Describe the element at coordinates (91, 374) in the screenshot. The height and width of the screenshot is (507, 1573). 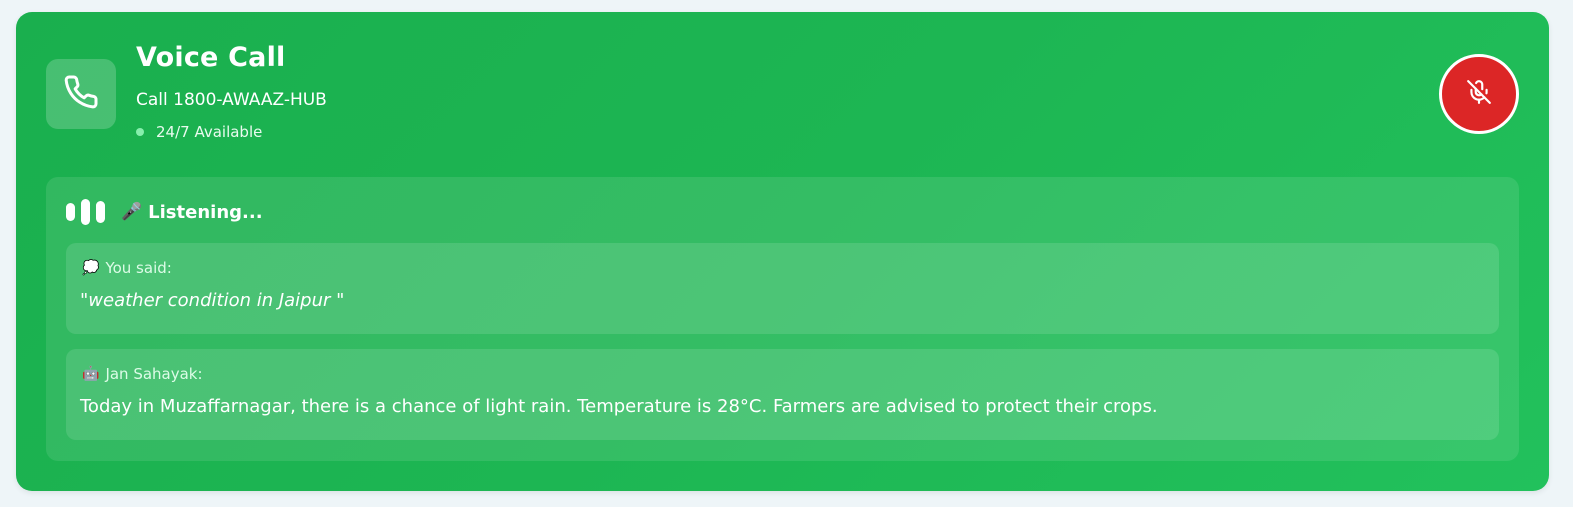
I see `robot-icon: 🤖` at that location.